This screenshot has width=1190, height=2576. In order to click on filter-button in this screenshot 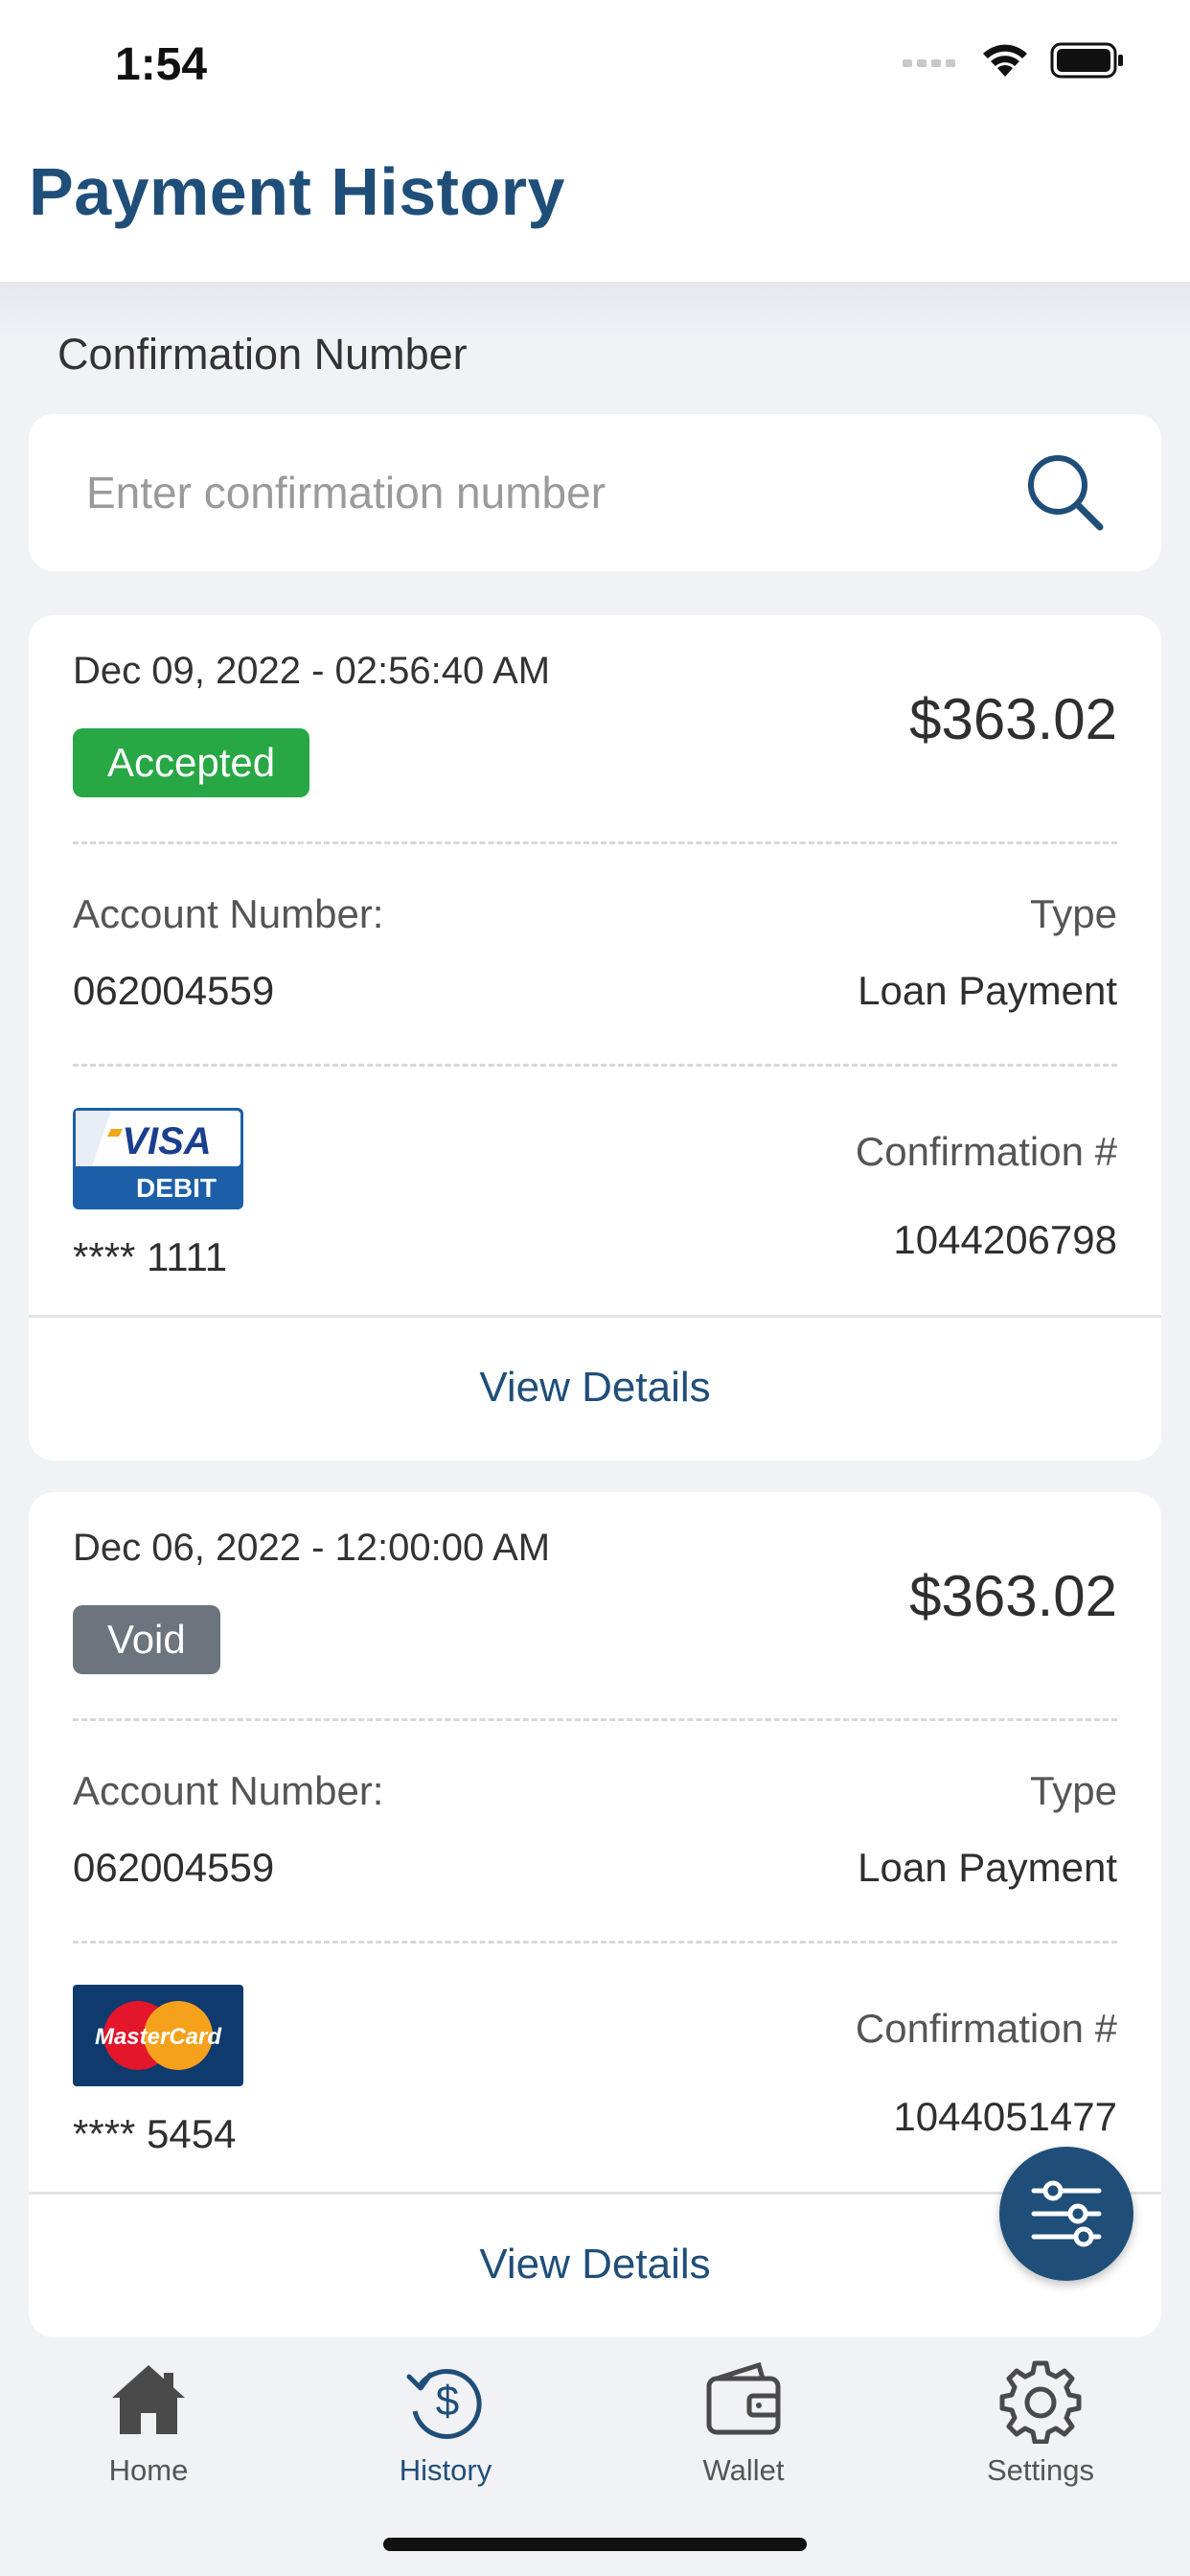, I will do `click(1066, 2214)`.